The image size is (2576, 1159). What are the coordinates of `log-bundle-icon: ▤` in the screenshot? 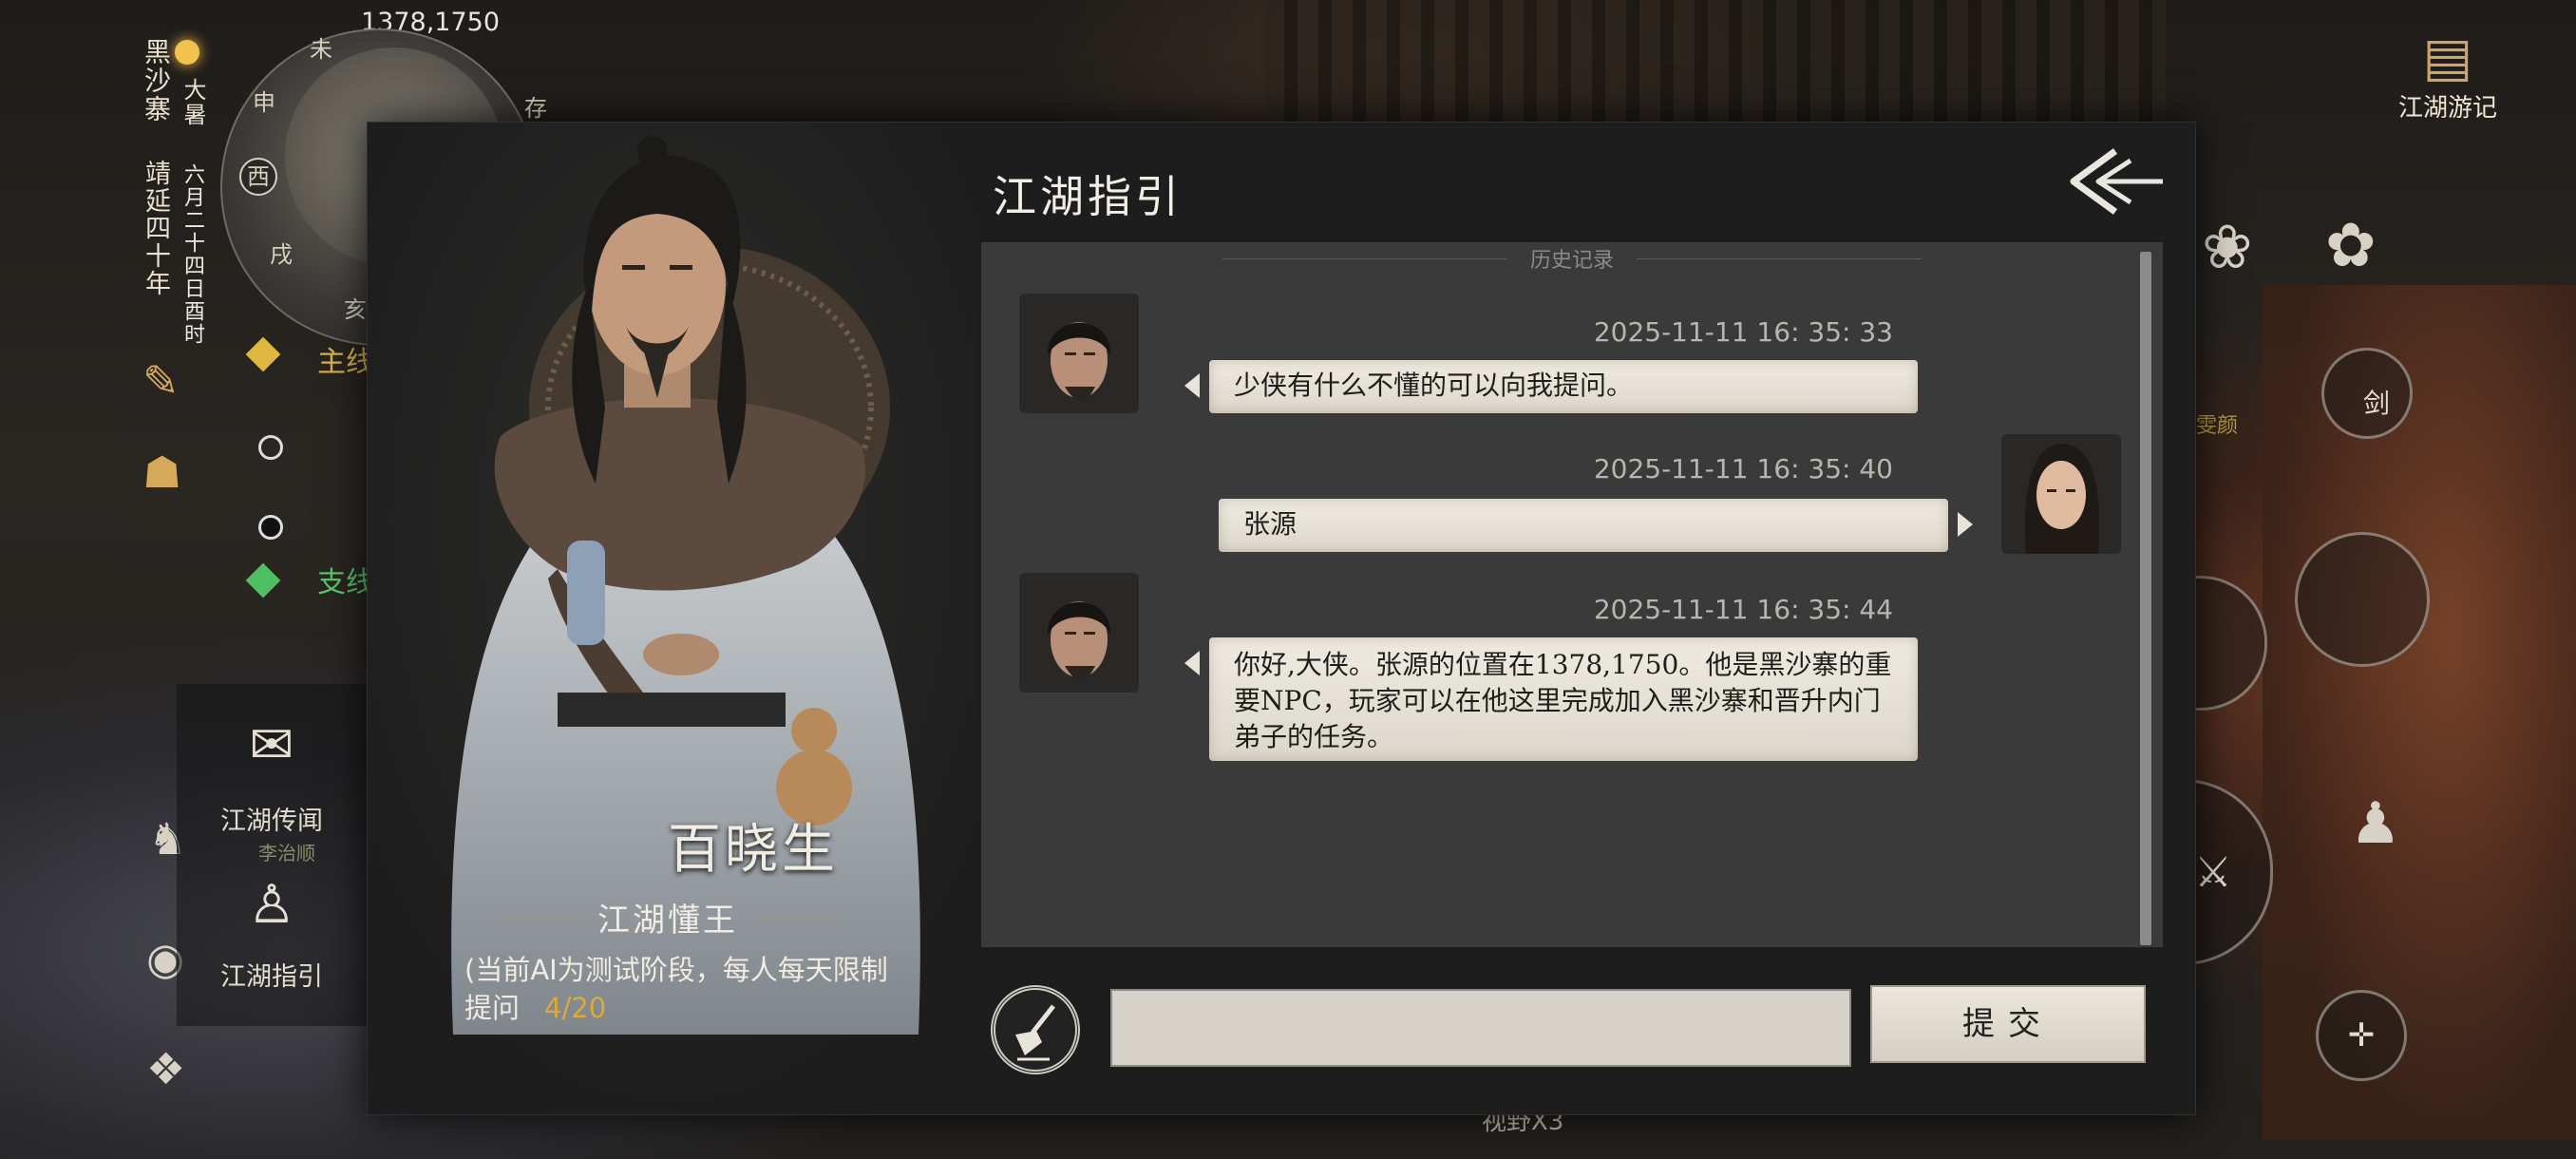 It's located at (2447, 57).